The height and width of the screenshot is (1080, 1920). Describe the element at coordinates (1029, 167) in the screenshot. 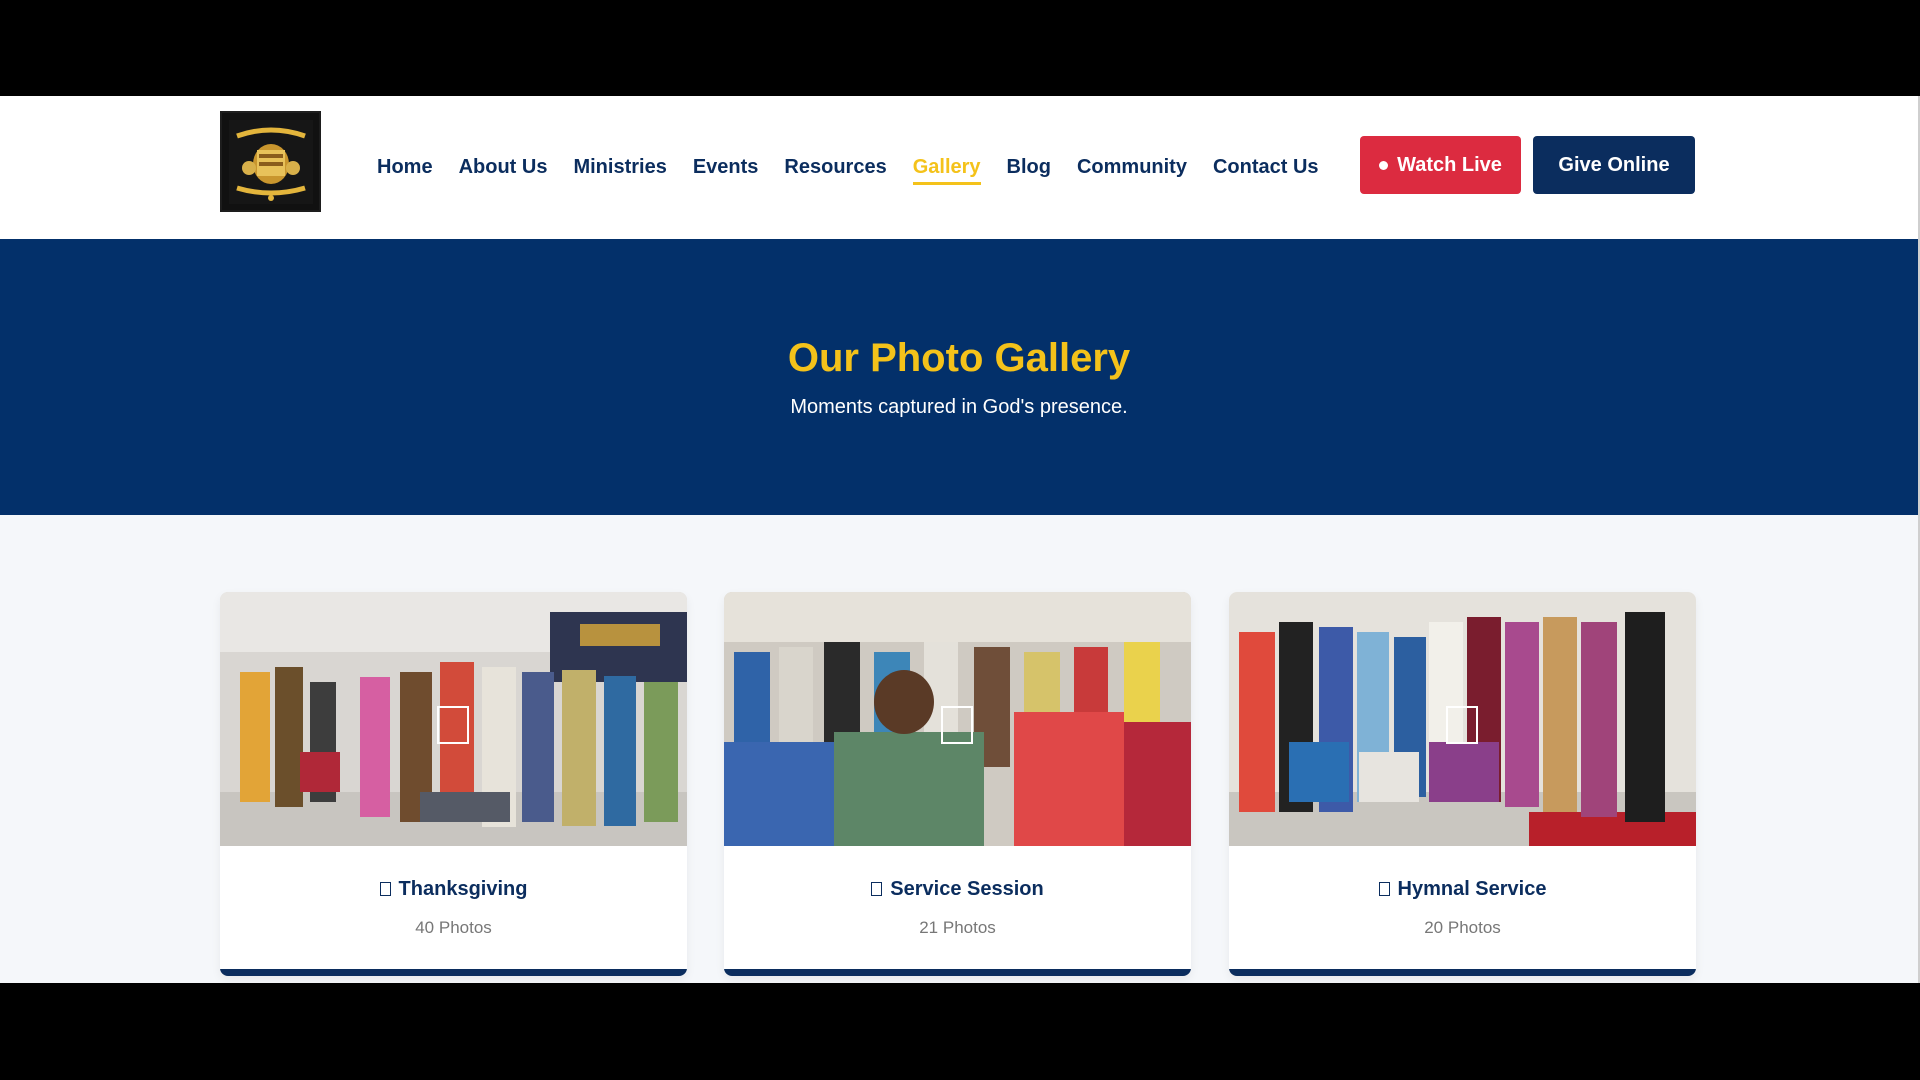

I see `nav-blog: Blog` at that location.